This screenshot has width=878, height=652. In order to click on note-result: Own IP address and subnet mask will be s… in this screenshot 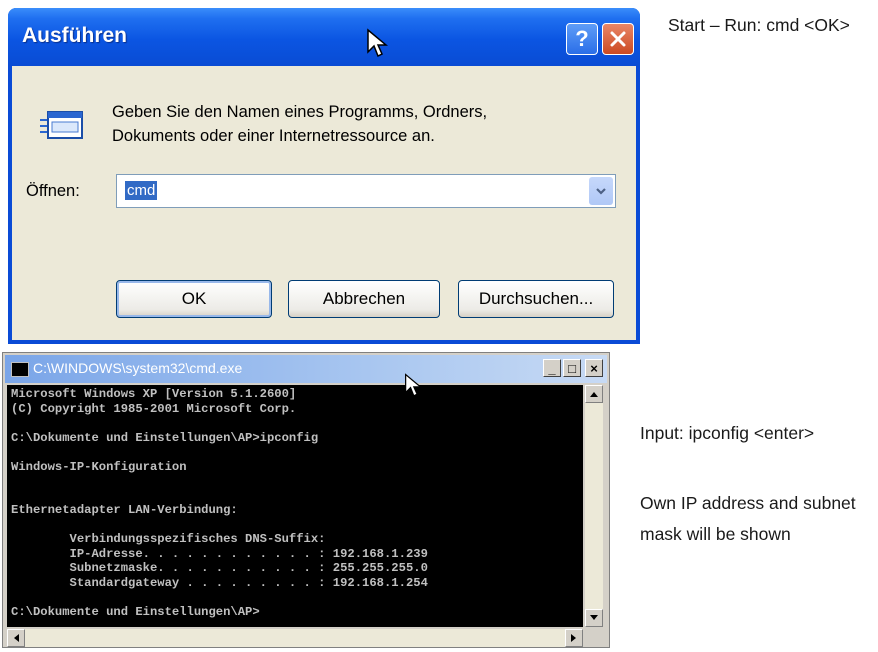, I will do `click(758, 519)`.